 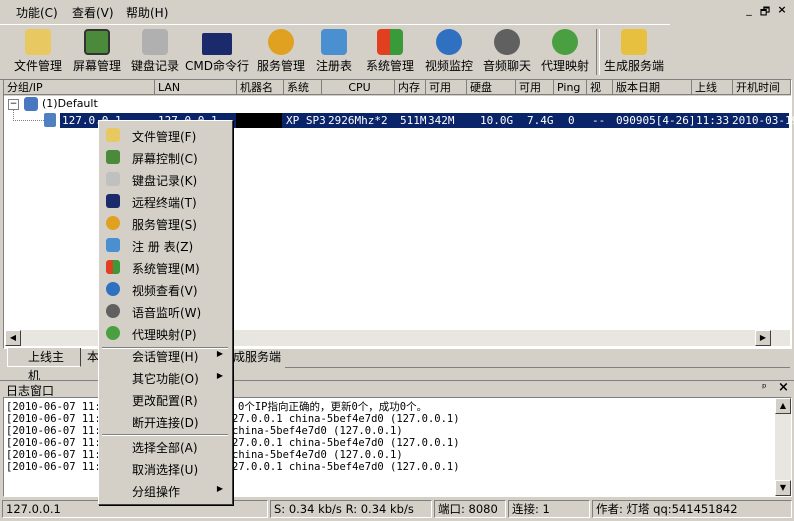 I want to click on ctx-video-view: 视频查看(V), so click(x=165, y=289).